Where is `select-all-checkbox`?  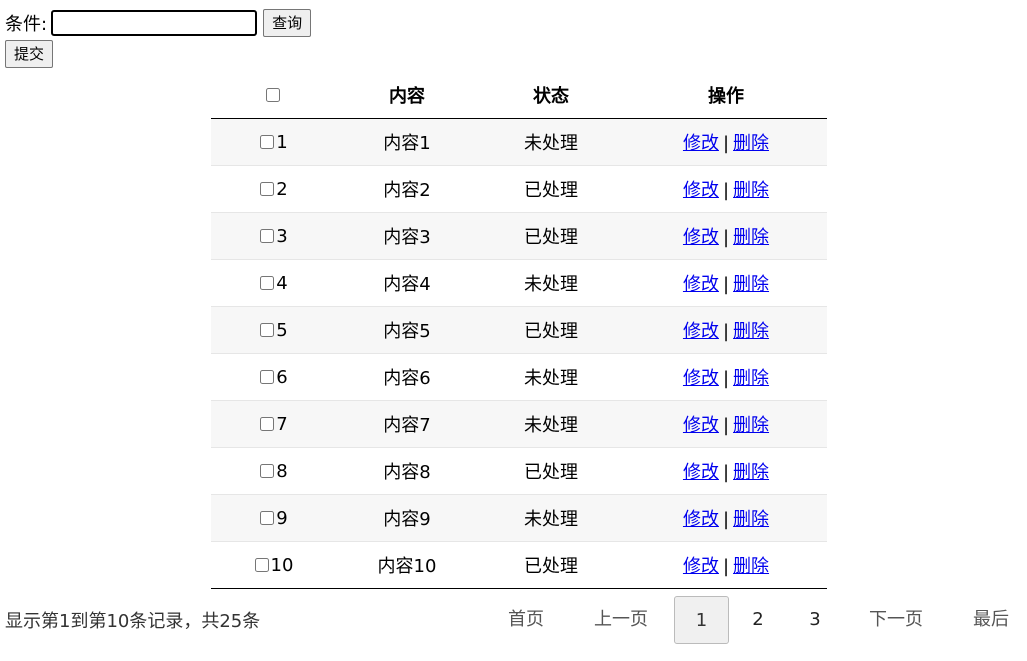 select-all-checkbox is located at coordinates (273, 94).